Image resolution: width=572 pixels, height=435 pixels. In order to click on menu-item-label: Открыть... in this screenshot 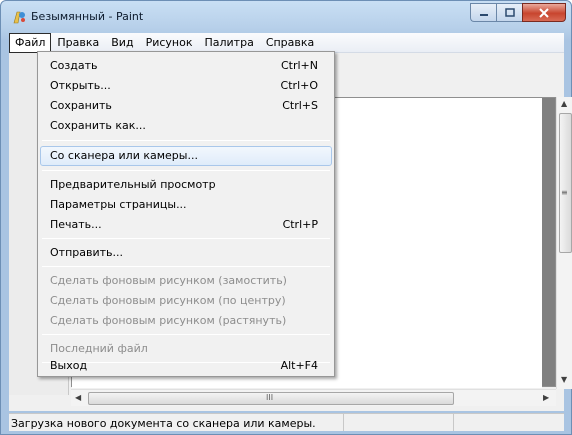, I will do `click(80, 85)`.